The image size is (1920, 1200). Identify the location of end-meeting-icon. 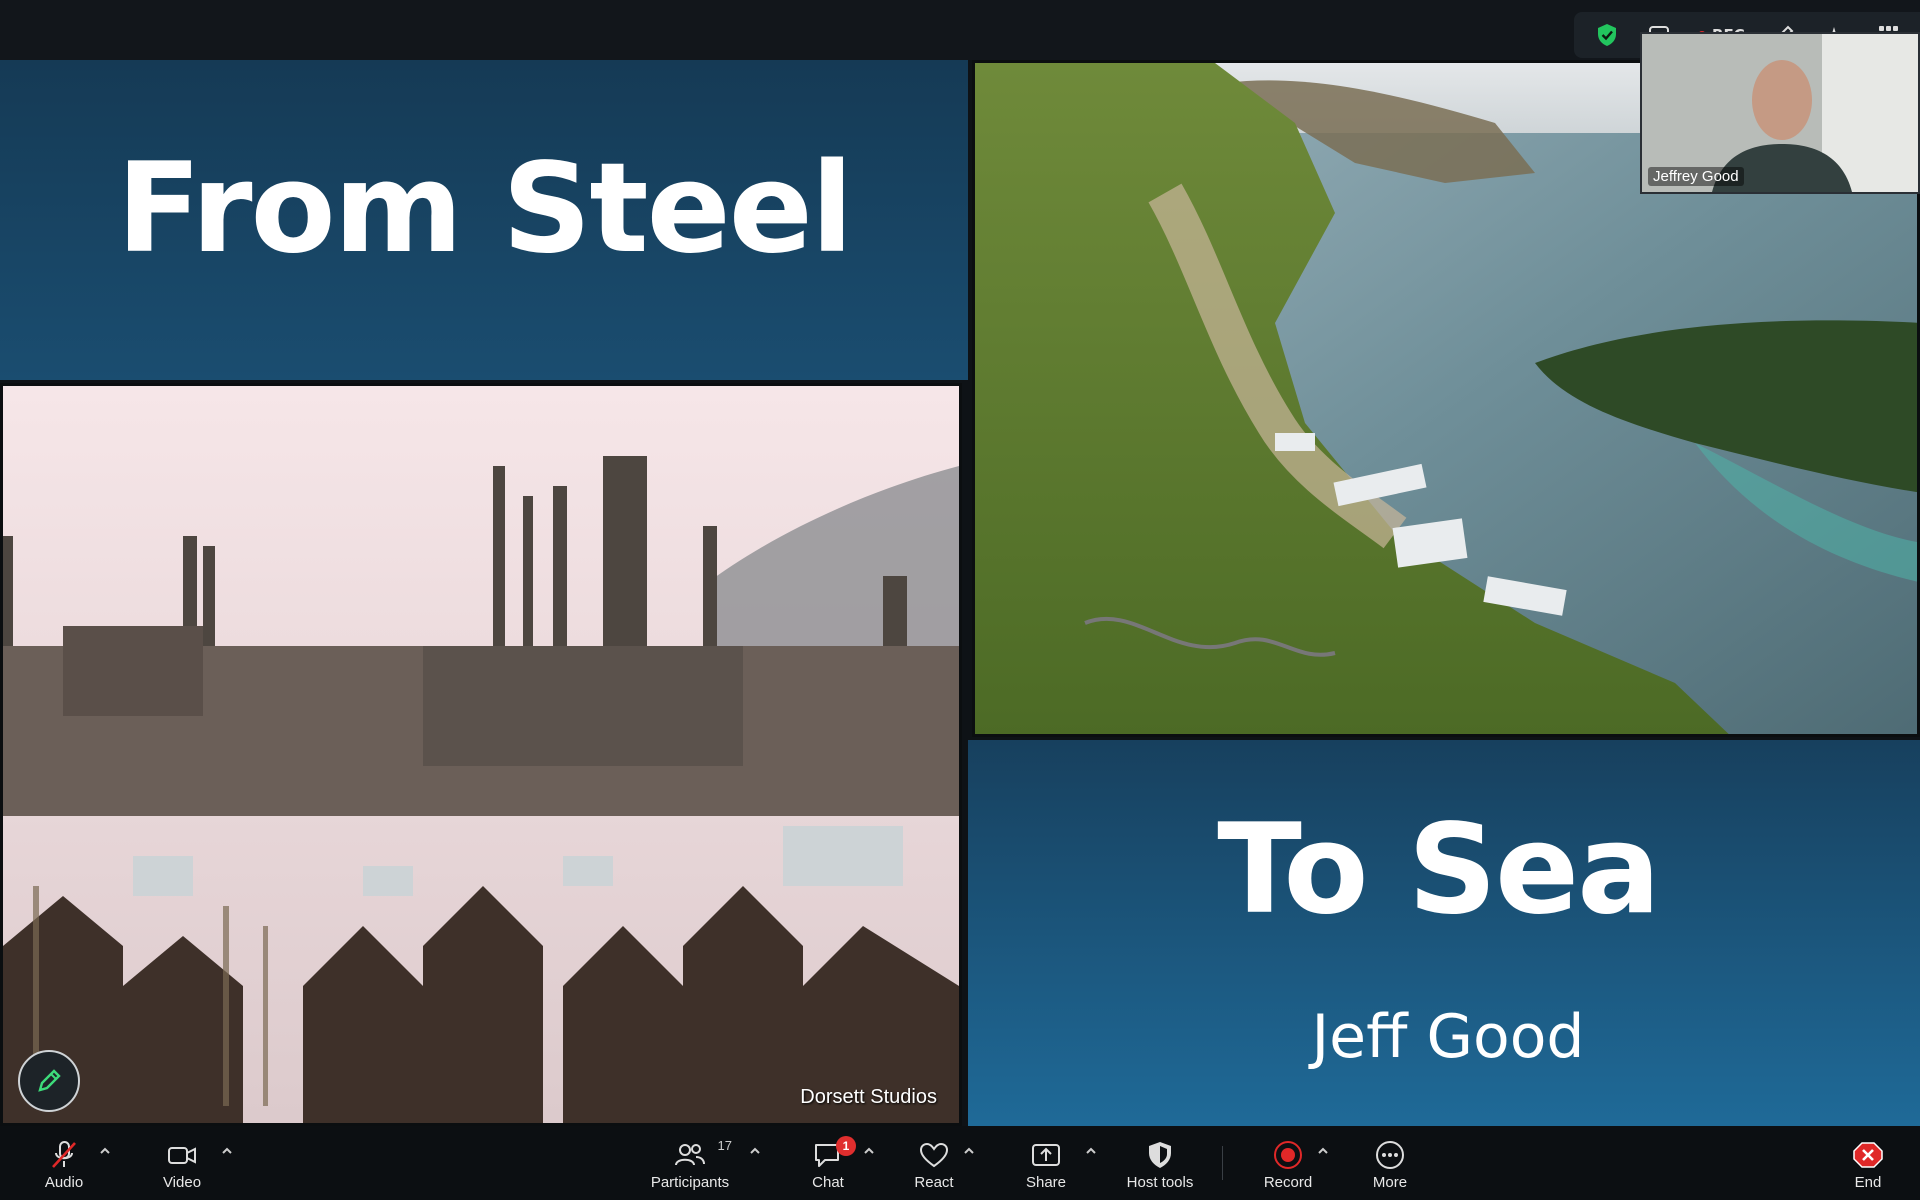
(1868, 1155).